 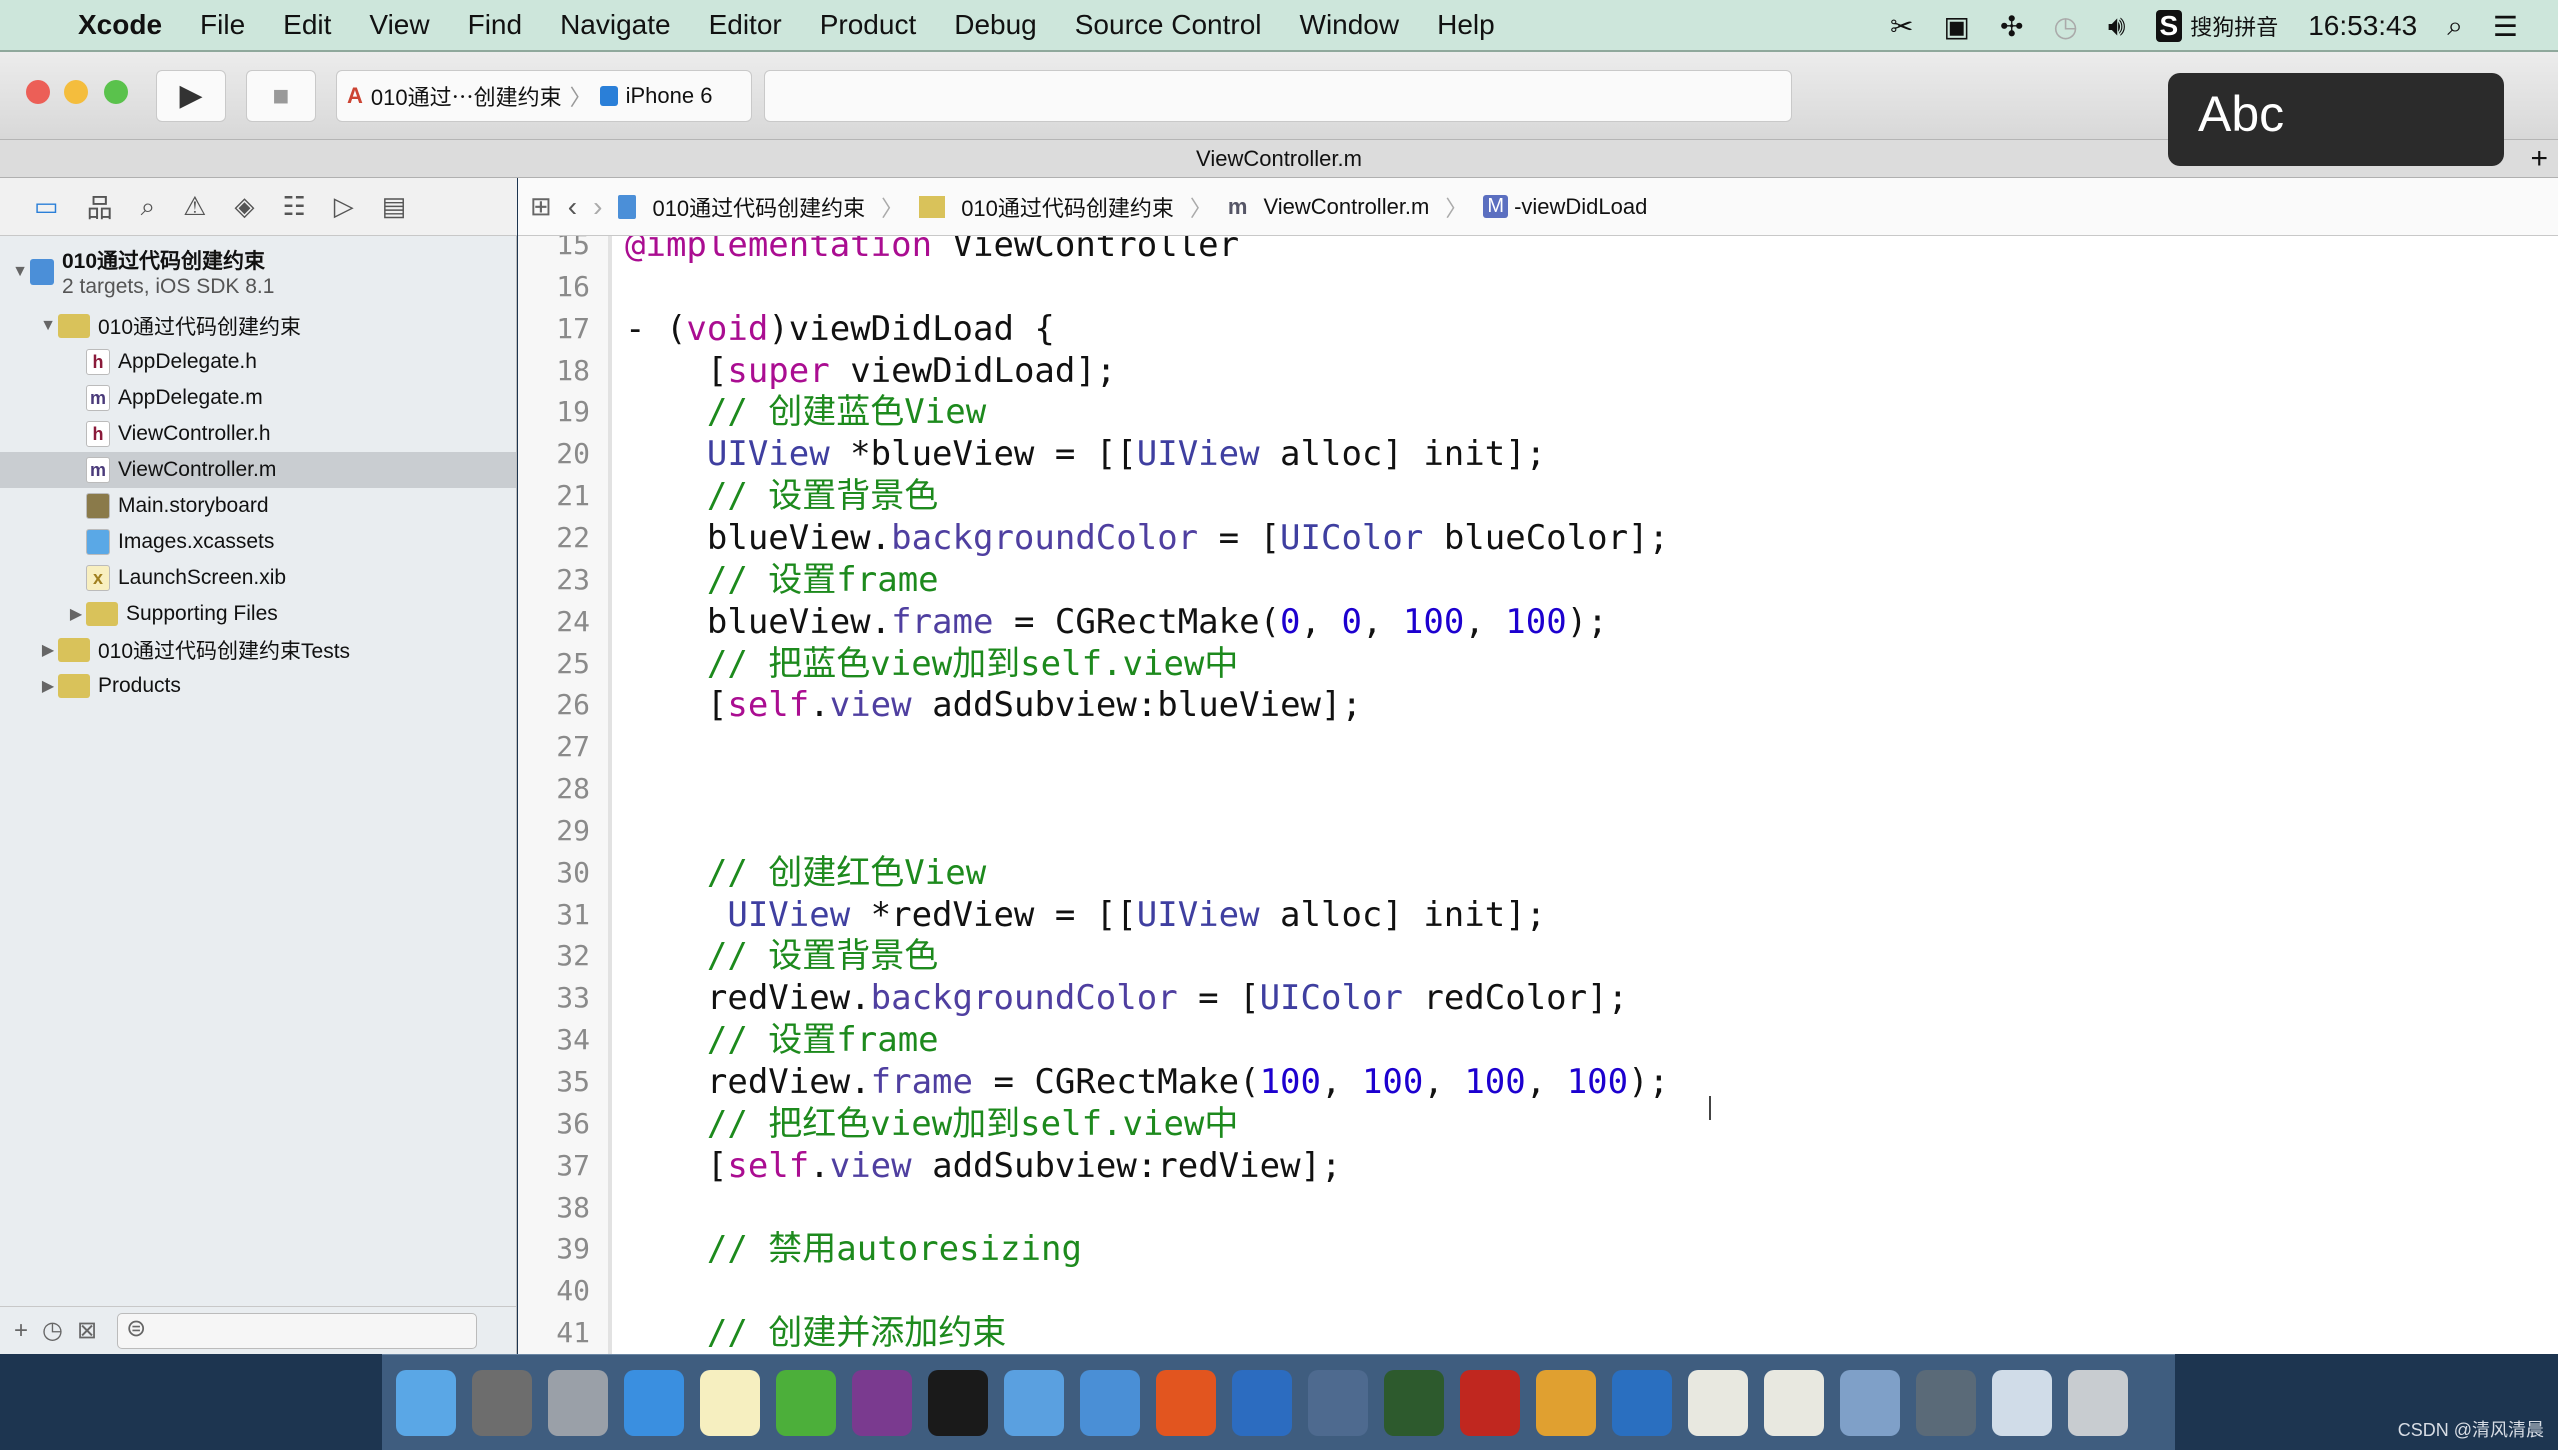 I want to click on related-items-icon: ⊞, so click(x=541, y=206).